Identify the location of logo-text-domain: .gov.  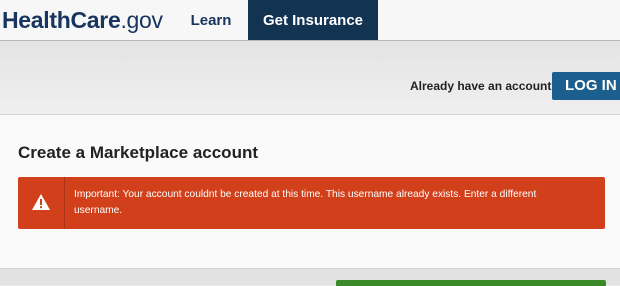
(141, 20).